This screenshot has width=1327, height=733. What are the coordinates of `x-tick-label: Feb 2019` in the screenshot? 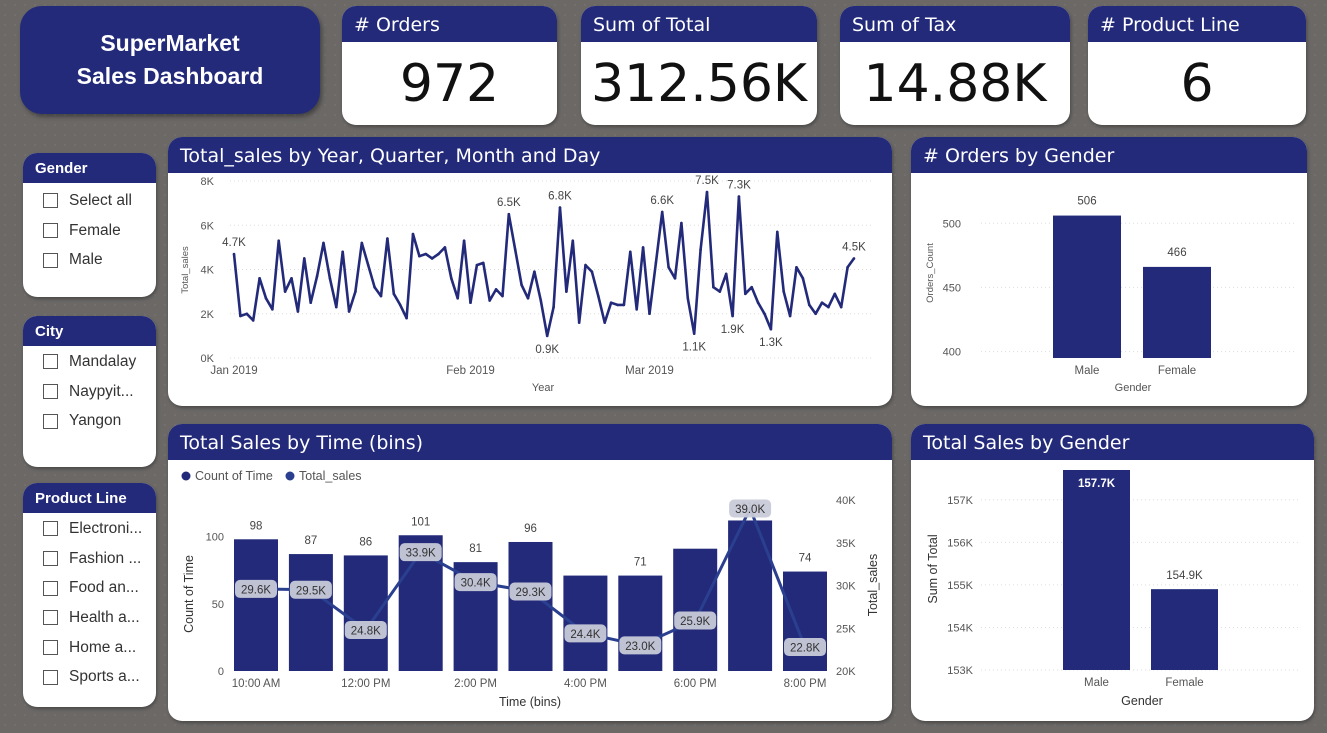 It's located at (470, 371).